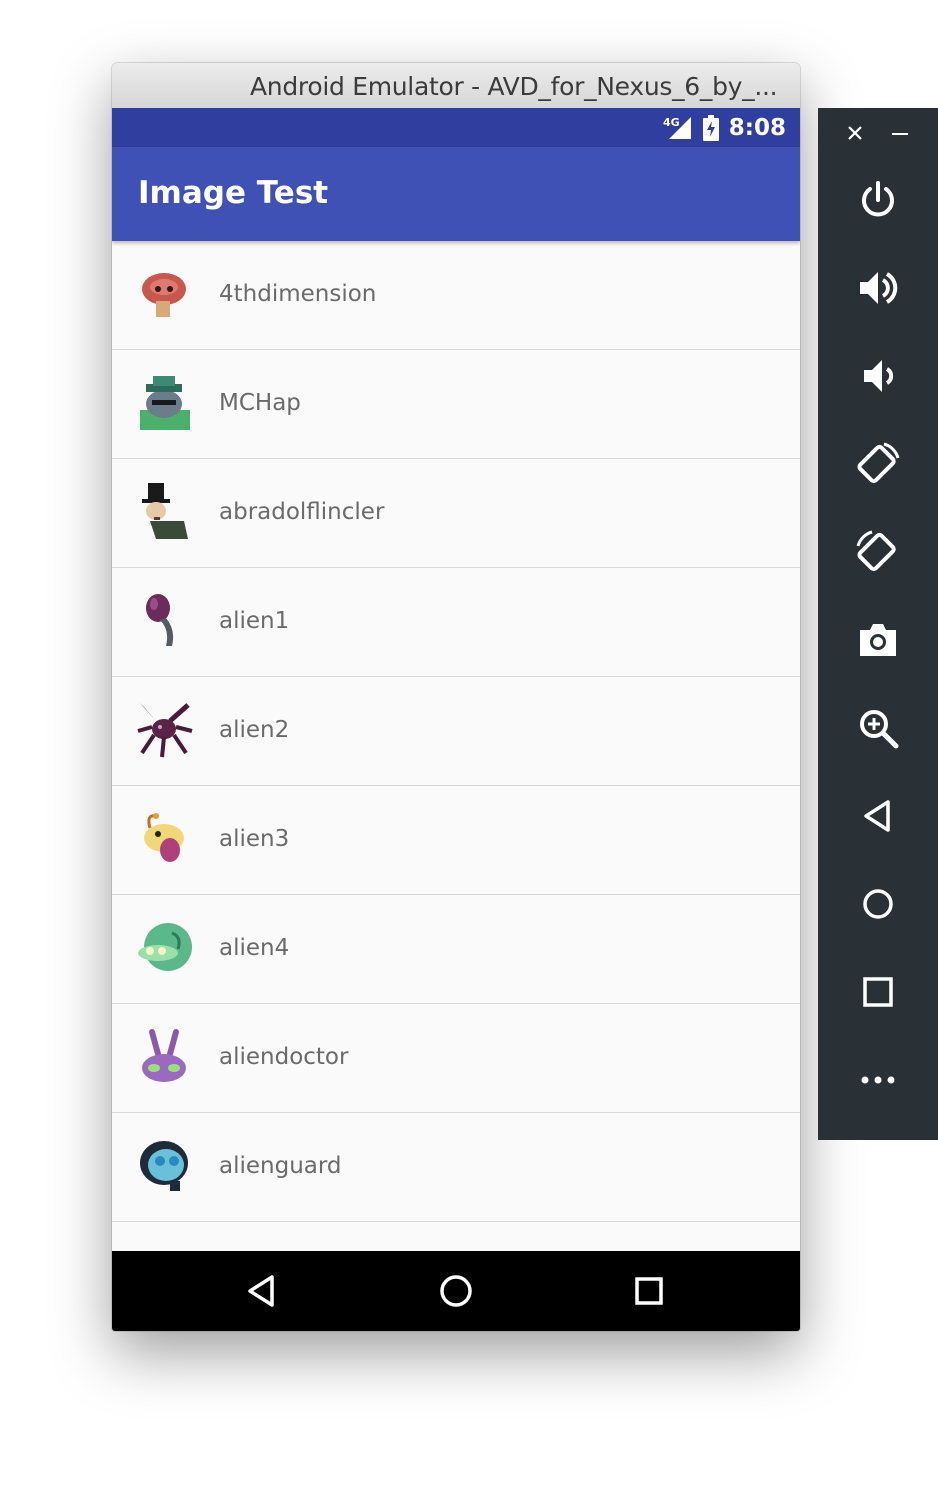 Image resolution: width=938 pixels, height=1492 pixels. I want to click on more-icon, so click(878, 1080).